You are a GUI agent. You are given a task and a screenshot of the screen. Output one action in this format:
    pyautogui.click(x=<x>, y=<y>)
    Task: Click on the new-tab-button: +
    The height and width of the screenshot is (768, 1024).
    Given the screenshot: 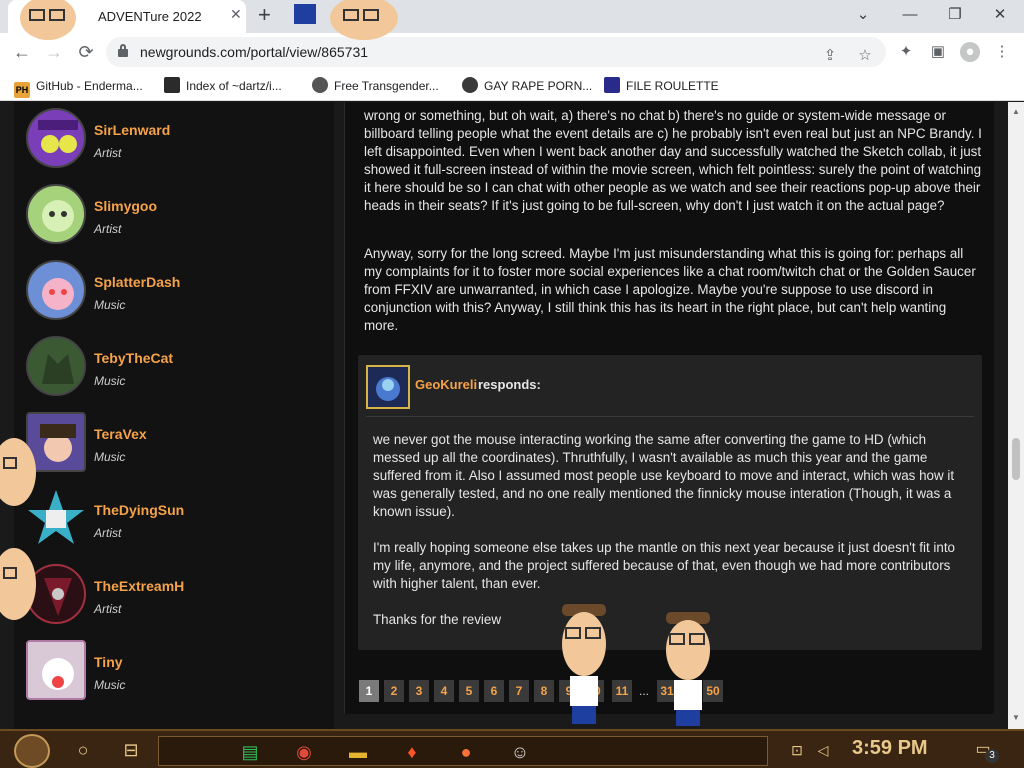 What is the action you would take?
    pyautogui.click(x=264, y=15)
    